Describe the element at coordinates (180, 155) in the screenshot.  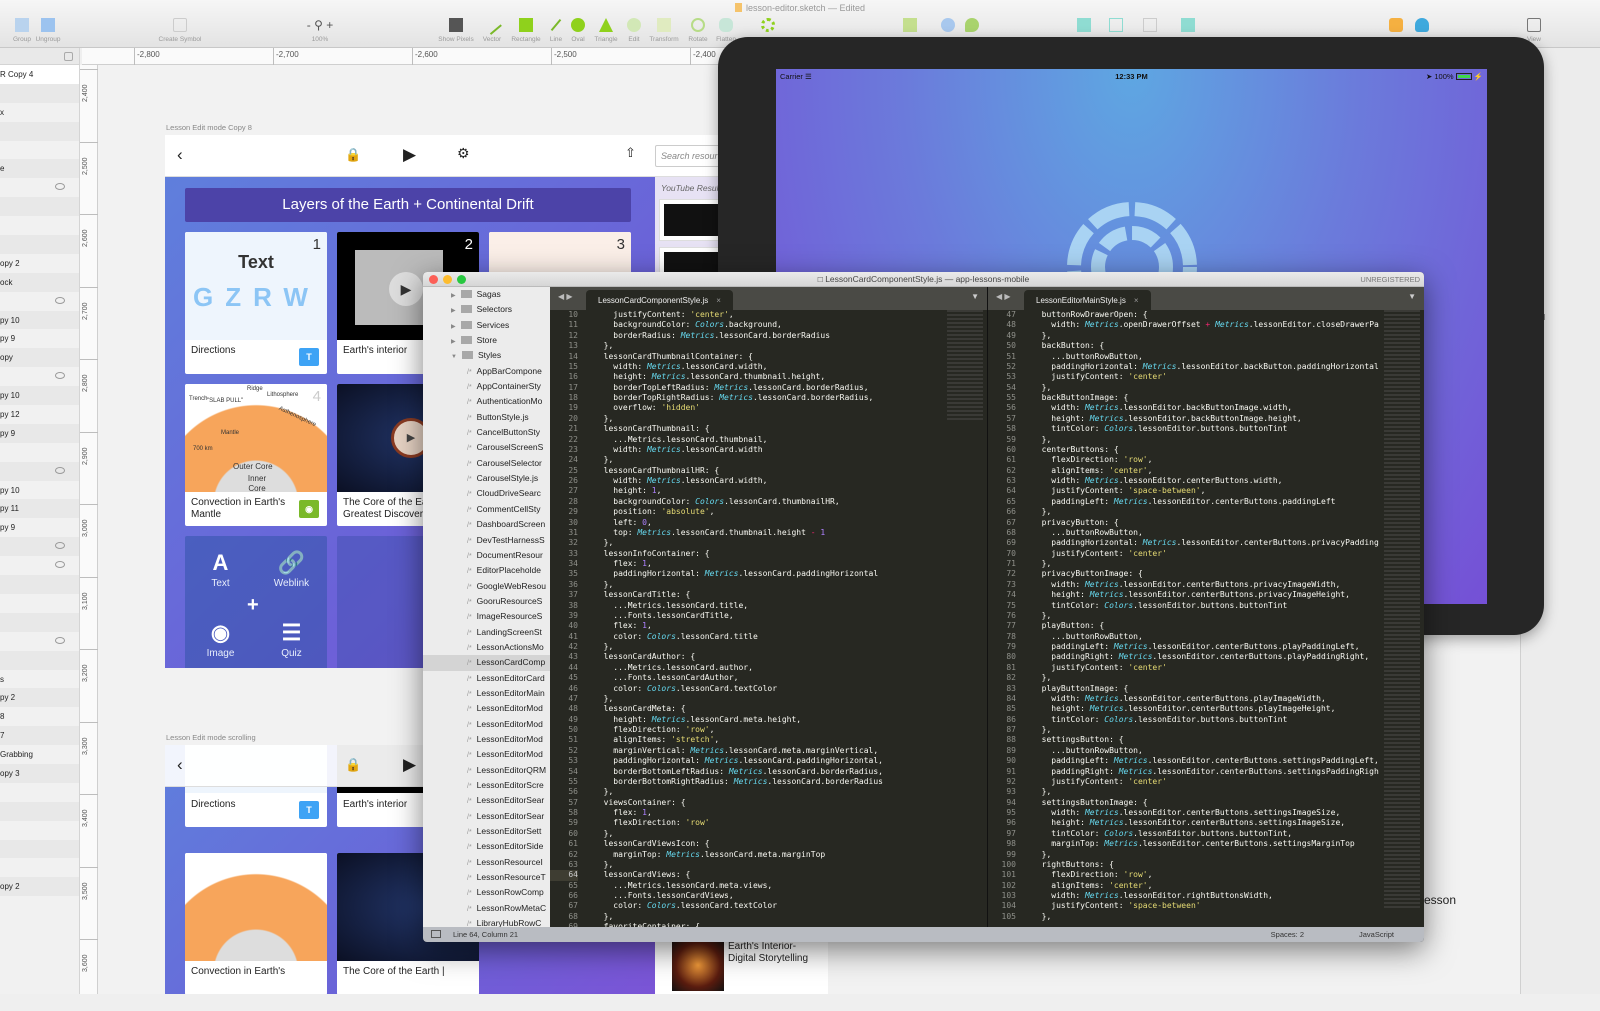
I see `back-chevron-icon: ‹` at that location.